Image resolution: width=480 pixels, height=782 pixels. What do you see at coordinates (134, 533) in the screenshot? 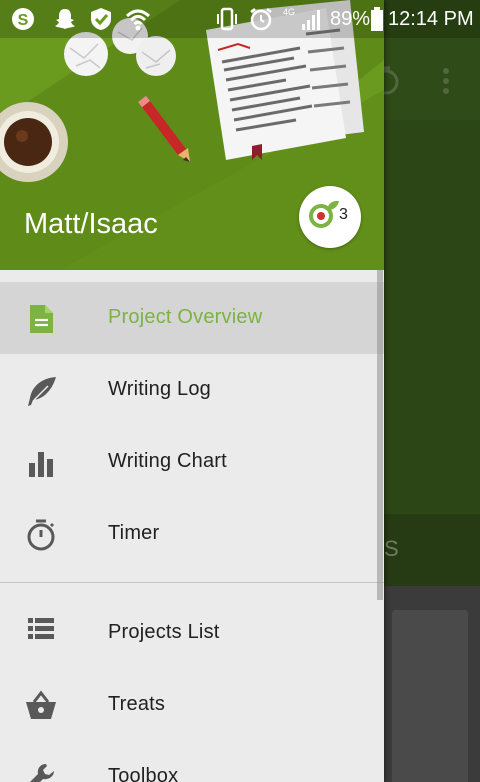
I see `menu-label: Timer` at bounding box center [134, 533].